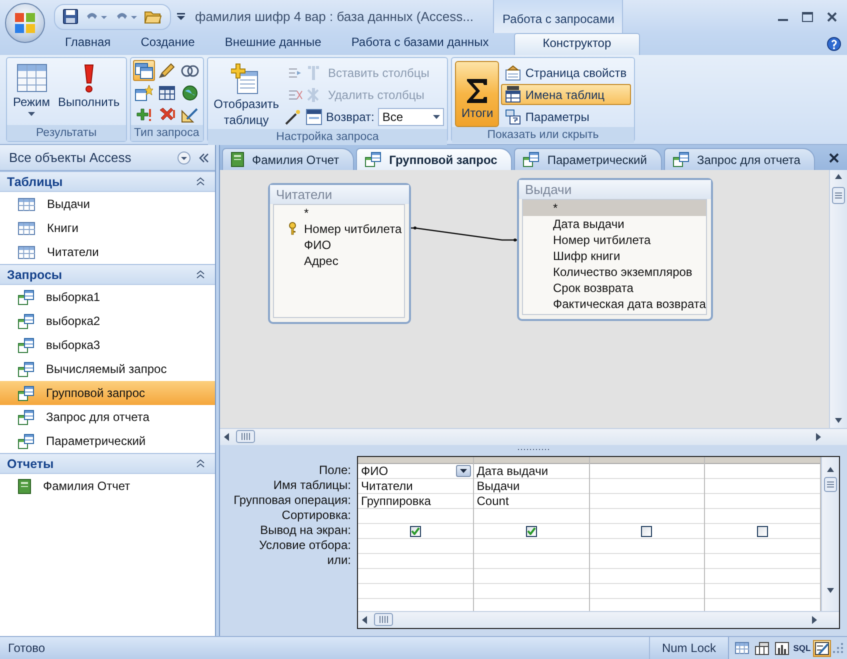  I want to click on key-icon, so click(292, 228).